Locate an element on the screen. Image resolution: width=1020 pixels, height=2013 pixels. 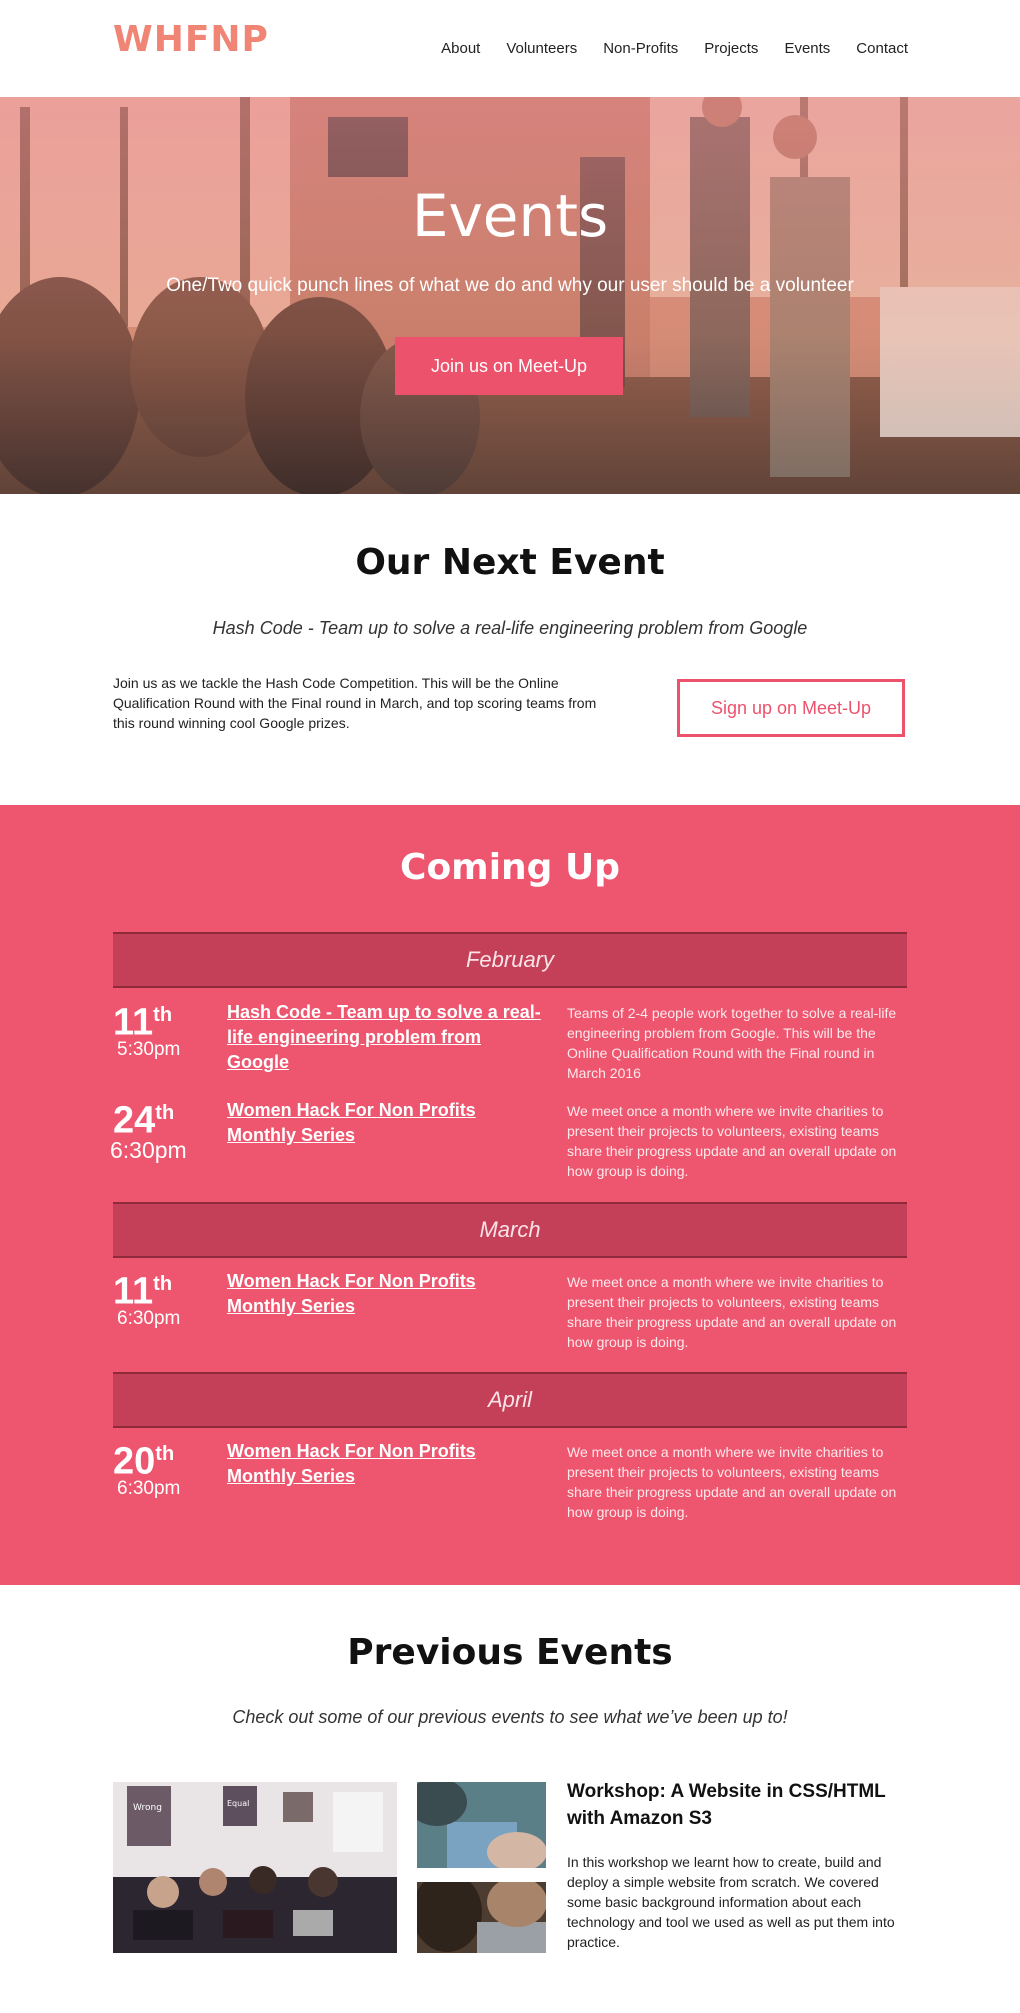
workshop-thumb-laptop is located at coordinates (481, 1825).